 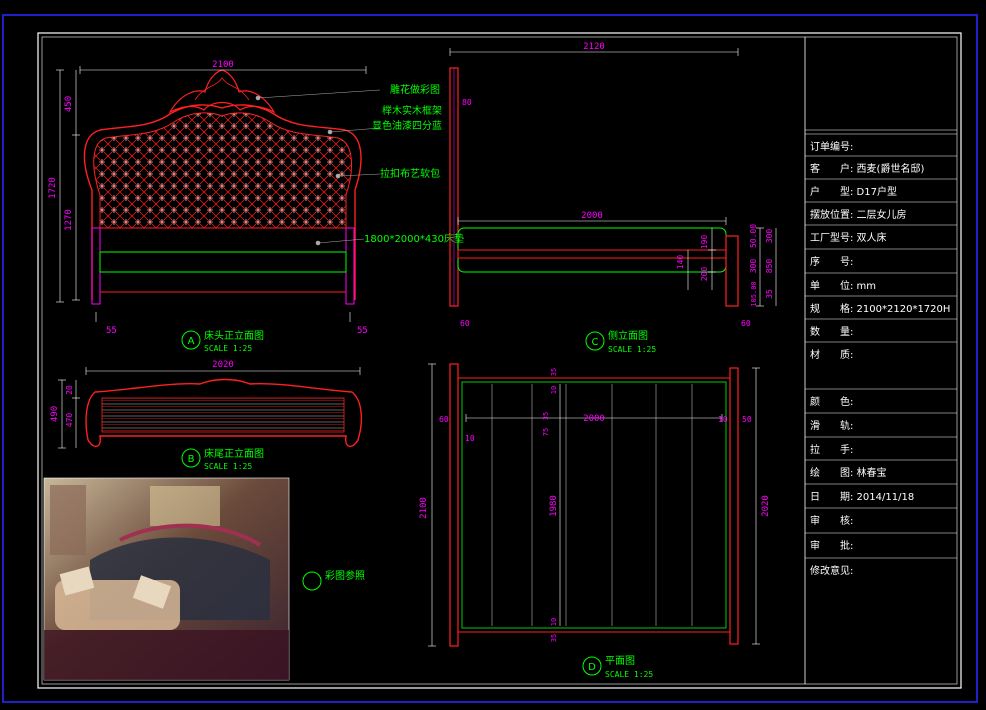 What do you see at coordinates (53, 188) in the screenshot?
I see `dim-total-height: 1720` at bounding box center [53, 188].